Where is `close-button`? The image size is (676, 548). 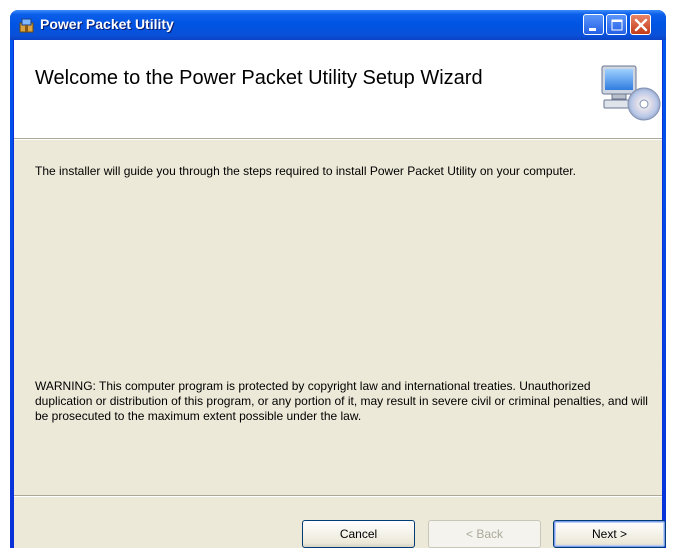
close-button is located at coordinates (640, 24).